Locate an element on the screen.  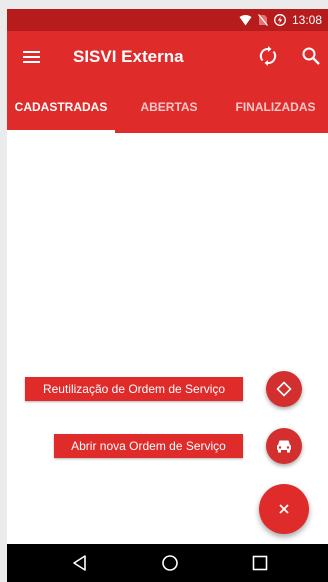
recents-icon is located at coordinates (260, 563).